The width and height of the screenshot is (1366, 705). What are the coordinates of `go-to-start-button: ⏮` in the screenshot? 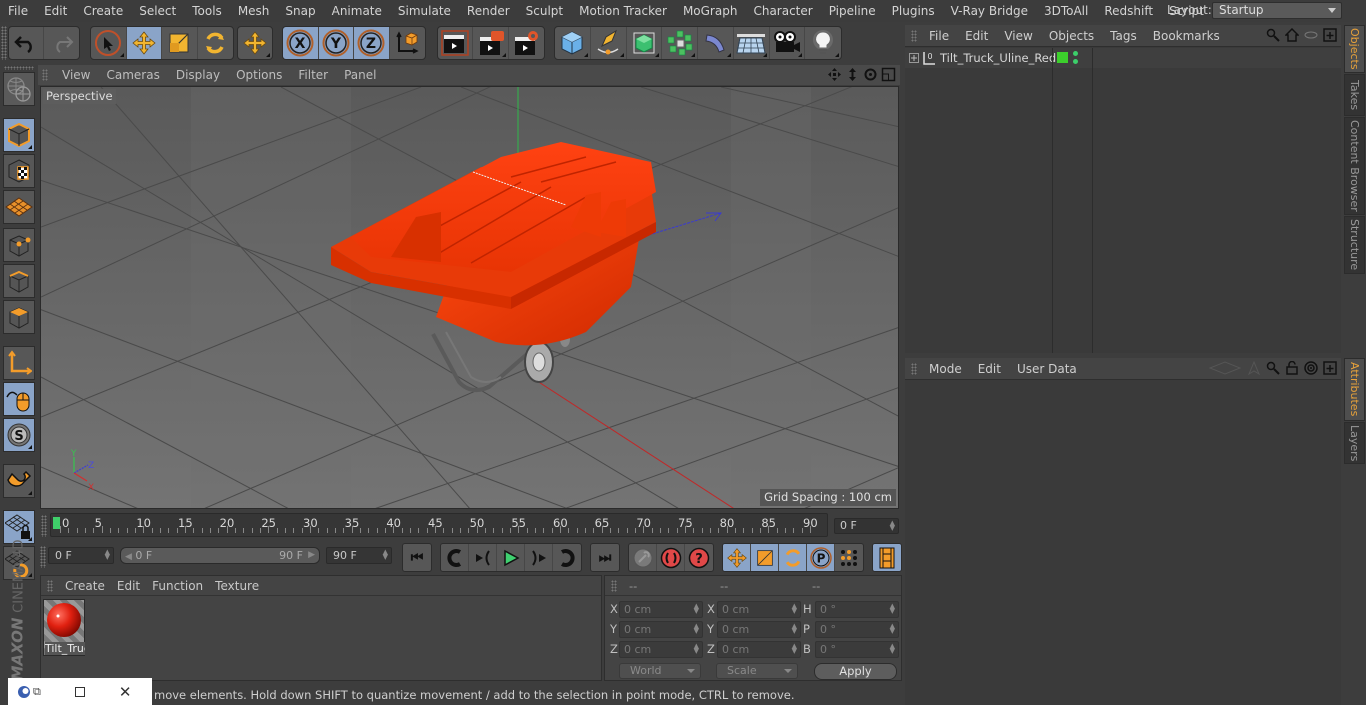 It's located at (417, 557).